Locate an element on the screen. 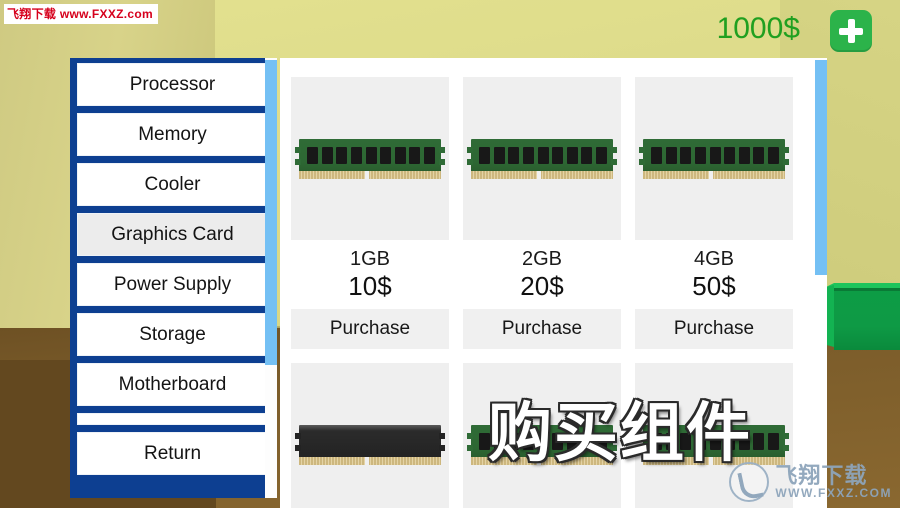 The image size is (900, 508). sidebar-item-graphics-card: Graphics Card is located at coordinates (172, 234).